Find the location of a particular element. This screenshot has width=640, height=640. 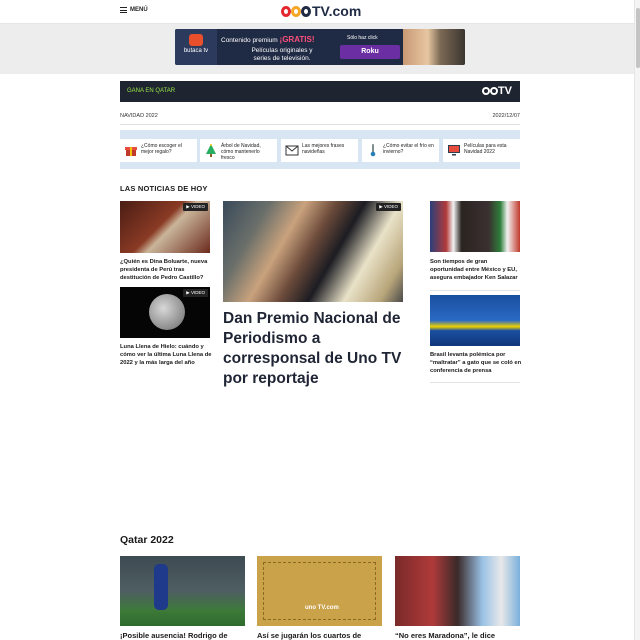

chip-arbol: Árbol de Navidad, cómo mantenerlo fresco is located at coordinates (238, 150).